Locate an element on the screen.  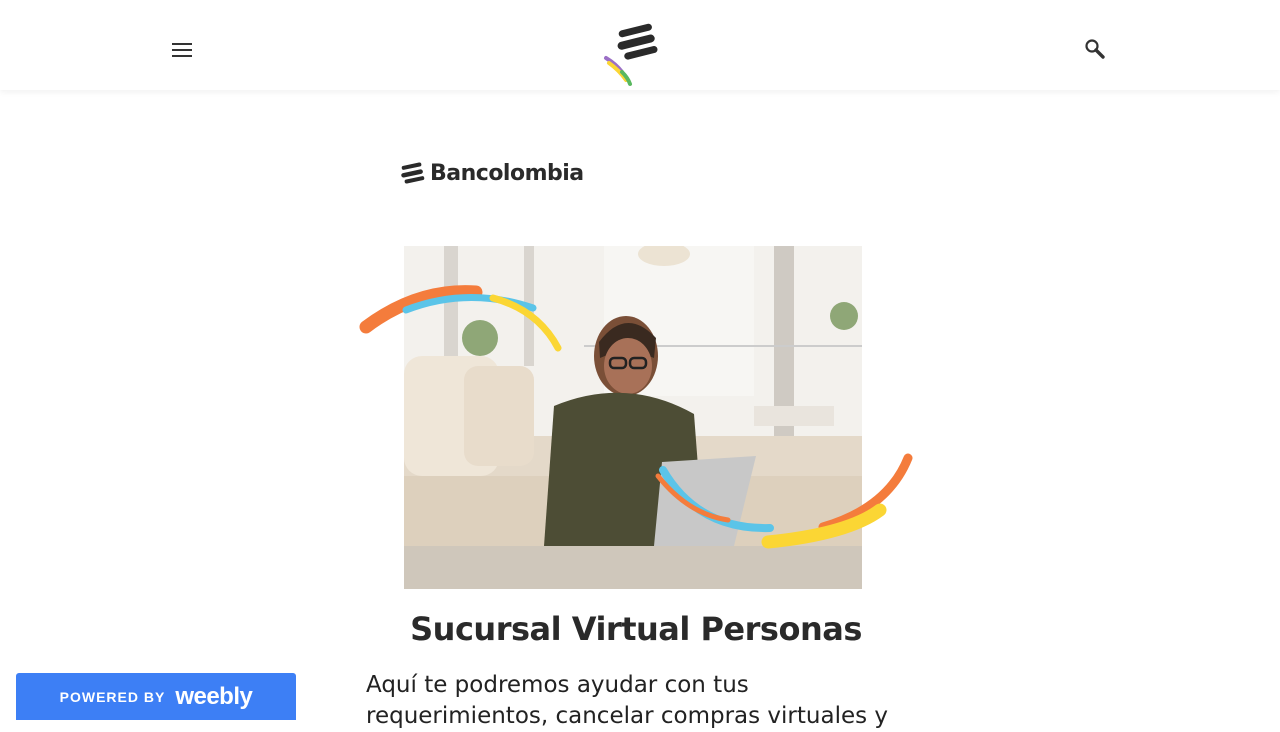
search-icon is located at coordinates (1095, 49).